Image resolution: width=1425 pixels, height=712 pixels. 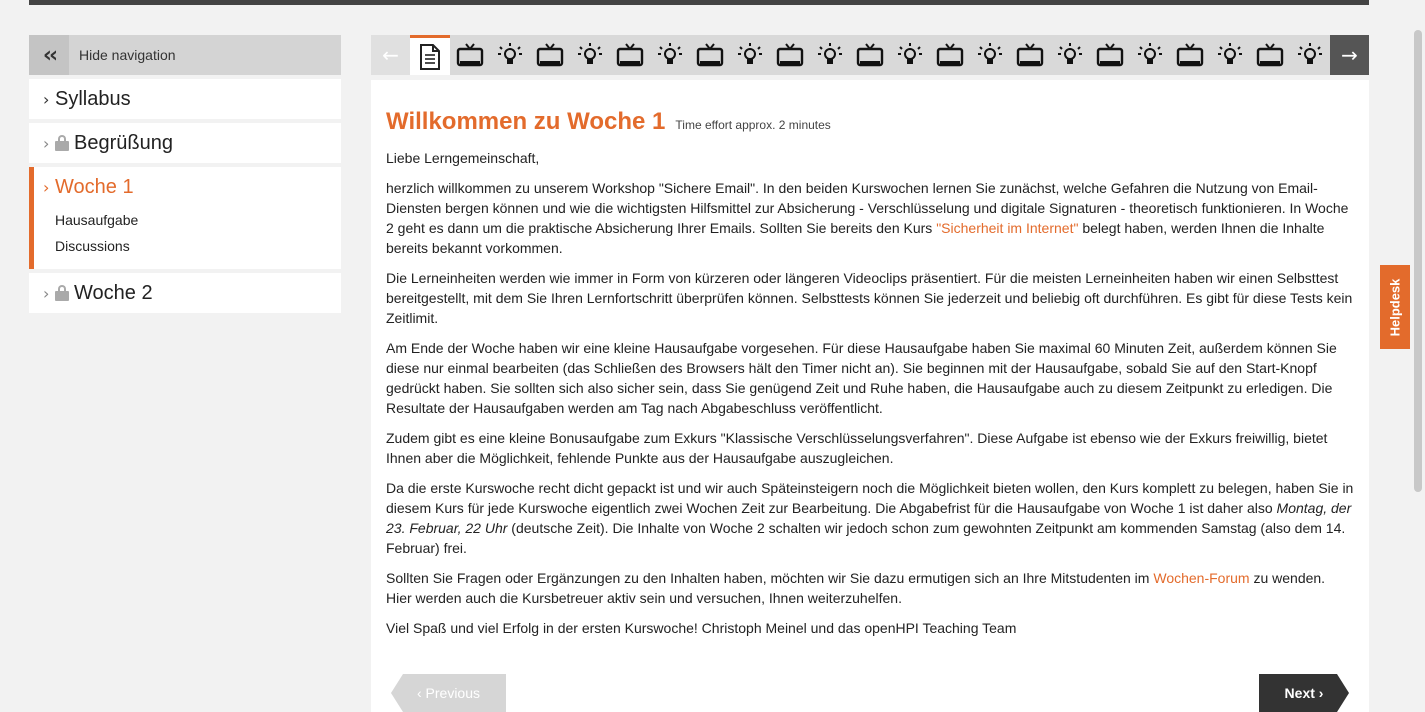 What do you see at coordinates (463, 158) in the screenshot?
I see `greeting: Liebe Lerngemeinschaft,` at bounding box center [463, 158].